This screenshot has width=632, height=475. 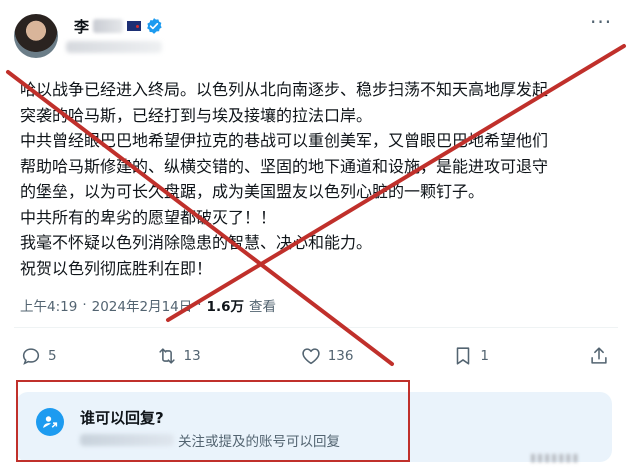 What do you see at coordinates (463, 356) in the screenshot?
I see `bookmark-icon` at bounding box center [463, 356].